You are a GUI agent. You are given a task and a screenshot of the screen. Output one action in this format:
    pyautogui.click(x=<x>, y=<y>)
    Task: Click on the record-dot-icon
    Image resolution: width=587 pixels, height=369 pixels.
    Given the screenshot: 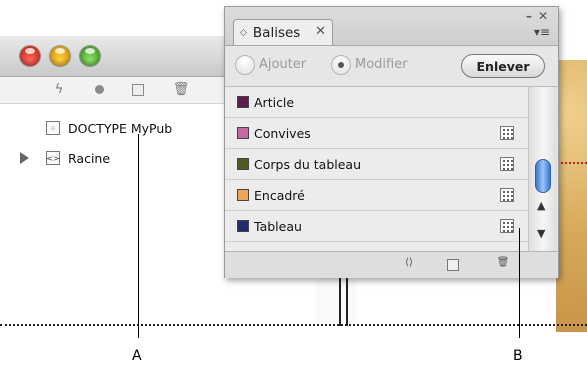 What is the action you would take?
    pyautogui.click(x=99, y=89)
    